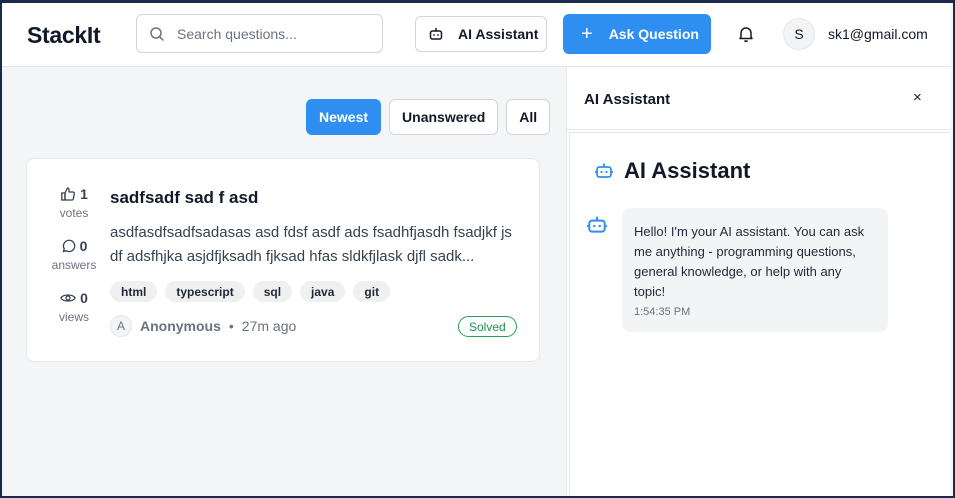  I want to click on answers-stat: 0 answers, so click(74, 255).